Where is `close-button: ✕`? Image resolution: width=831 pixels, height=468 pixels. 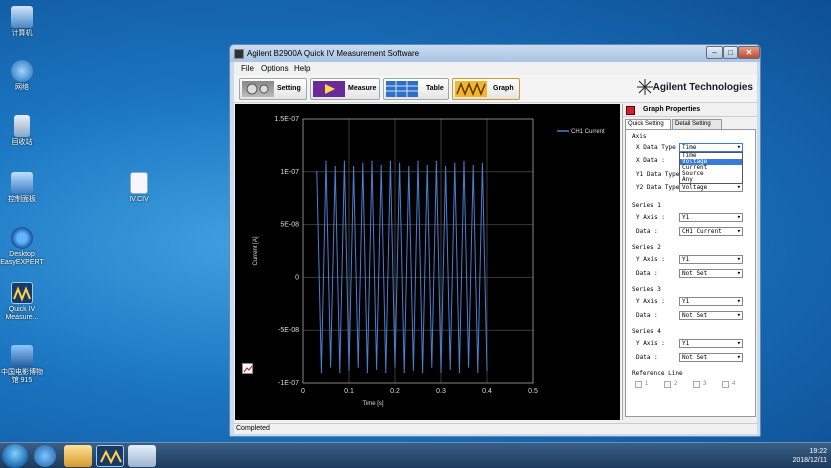 close-button: ✕ is located at coordinates (749, 52).